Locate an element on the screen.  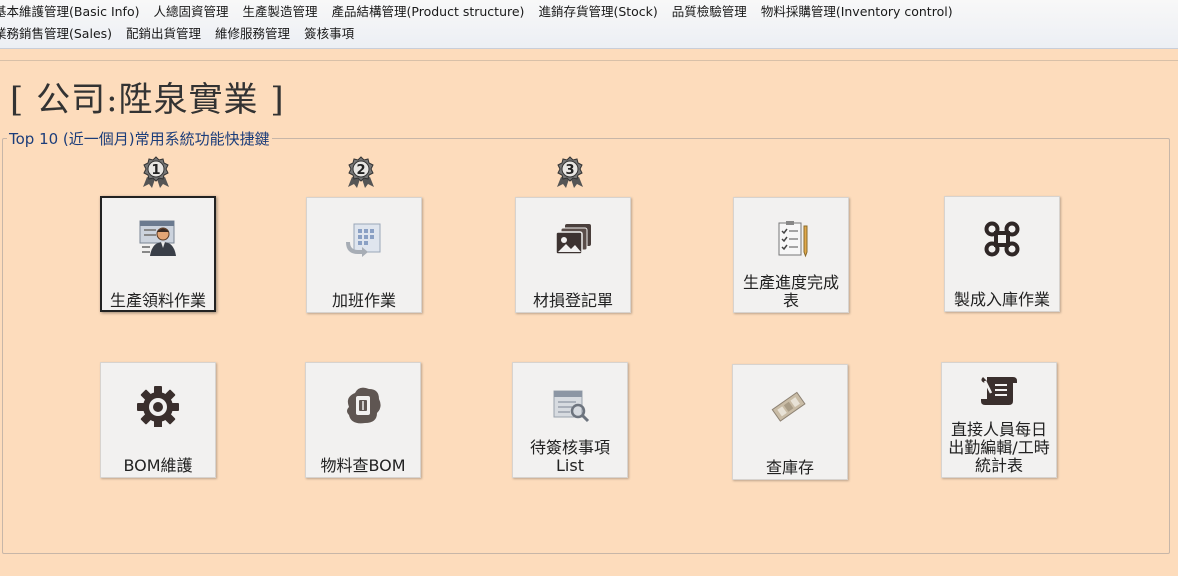
menu-item-basic-info: 基本維護管理(Basic Info) is located at coordinates (73, 12).